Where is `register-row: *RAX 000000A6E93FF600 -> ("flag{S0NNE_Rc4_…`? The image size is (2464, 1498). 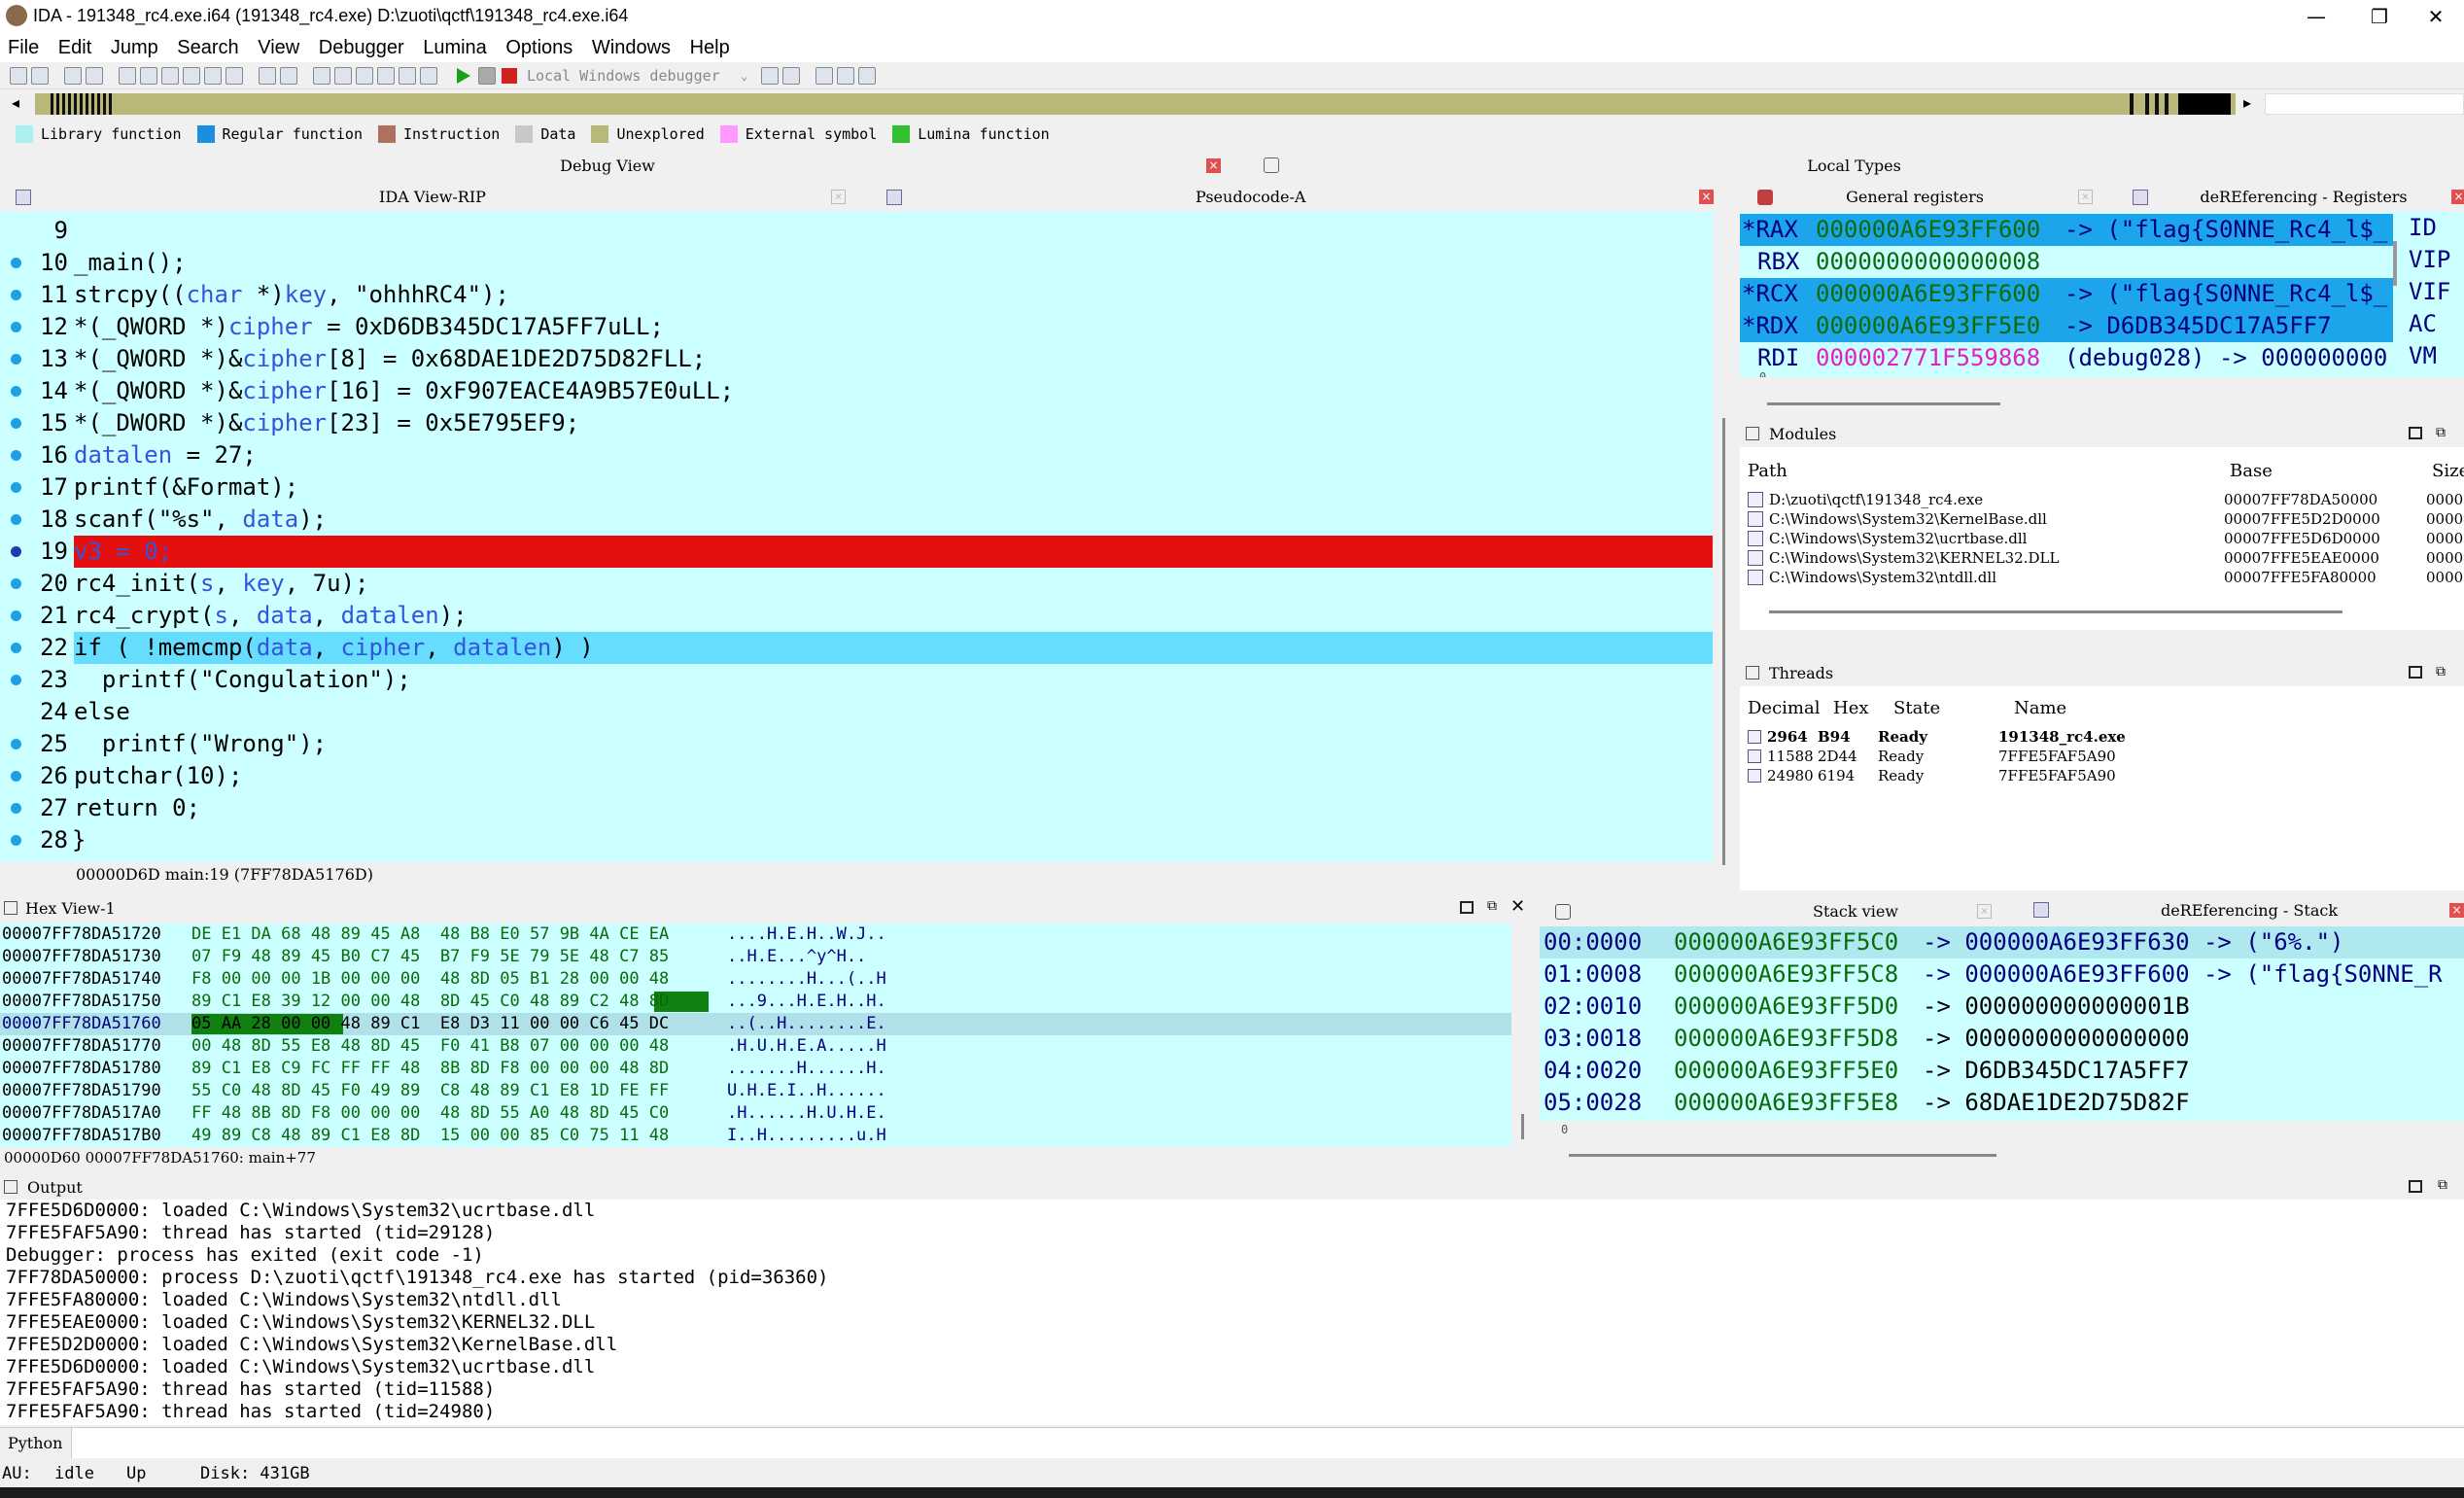 register-row: *RAX 000000A6E93FF600 -> ("flag{S0NNE_Rc4_… is located at coordinates (2066, 230).